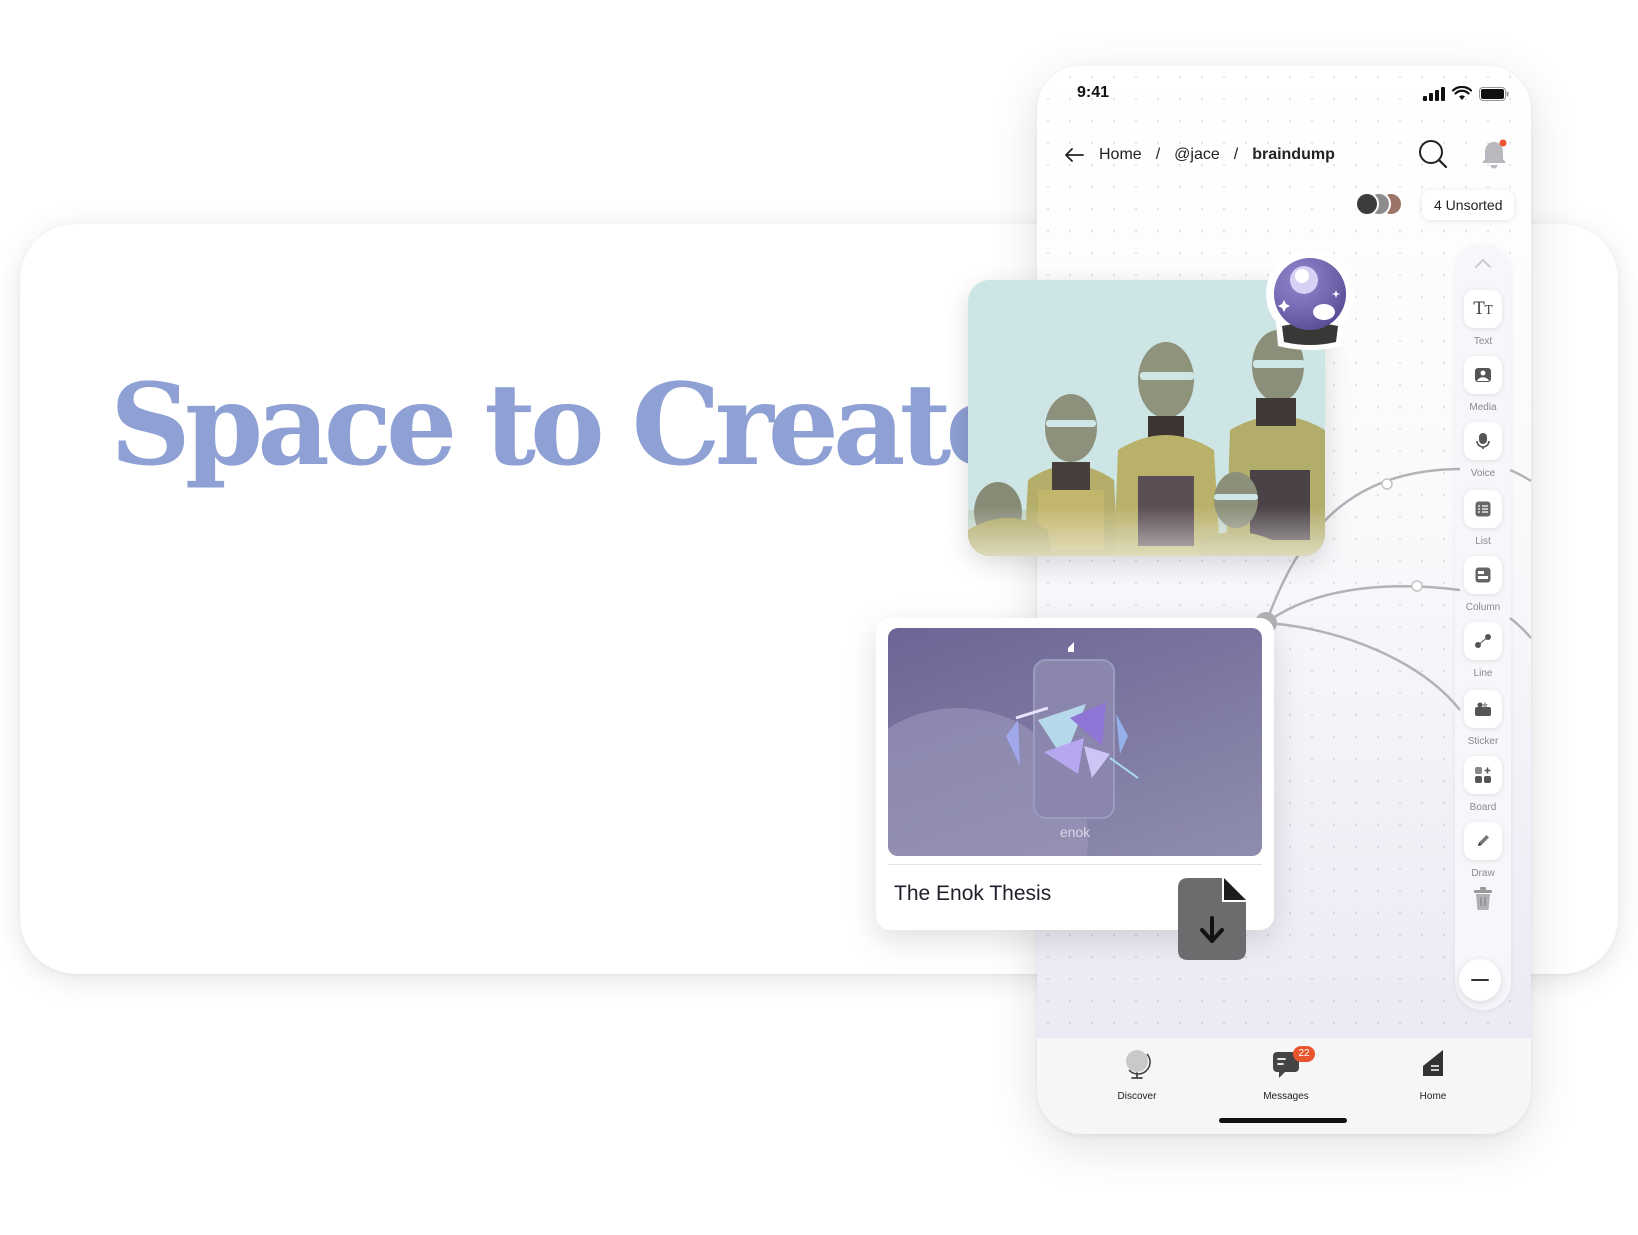 This screenshot has width=1638, height=1235. What do you see at coordinates (1483, 375) in the screenshot?
I see `media-icon` at bounding box center [1483, 375].